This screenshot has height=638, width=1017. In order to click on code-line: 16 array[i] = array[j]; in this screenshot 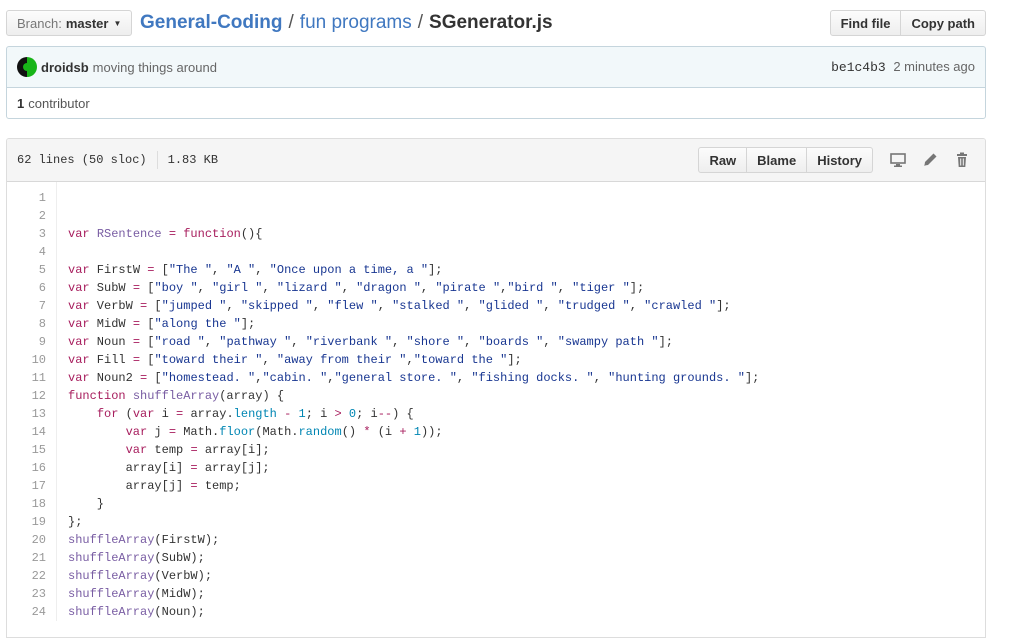, I will do `click(496, 468)`.